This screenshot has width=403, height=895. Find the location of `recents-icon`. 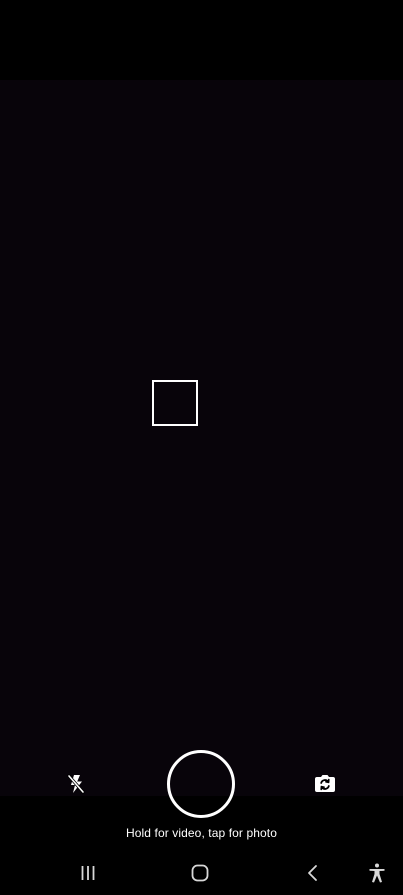

recents-icon is located at coordinates (88, 873).